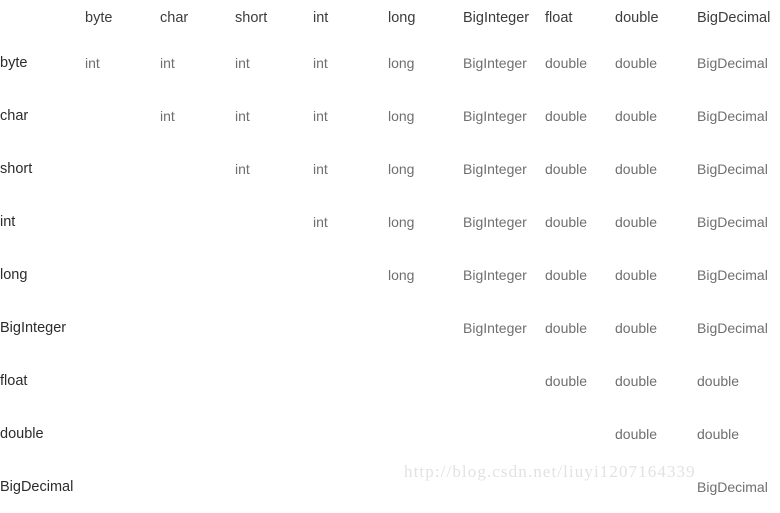  What do you see at coordinates (122, 327) in the screenshot?
I see `cell-biginteger-byte` at bounding box center [122, 327].